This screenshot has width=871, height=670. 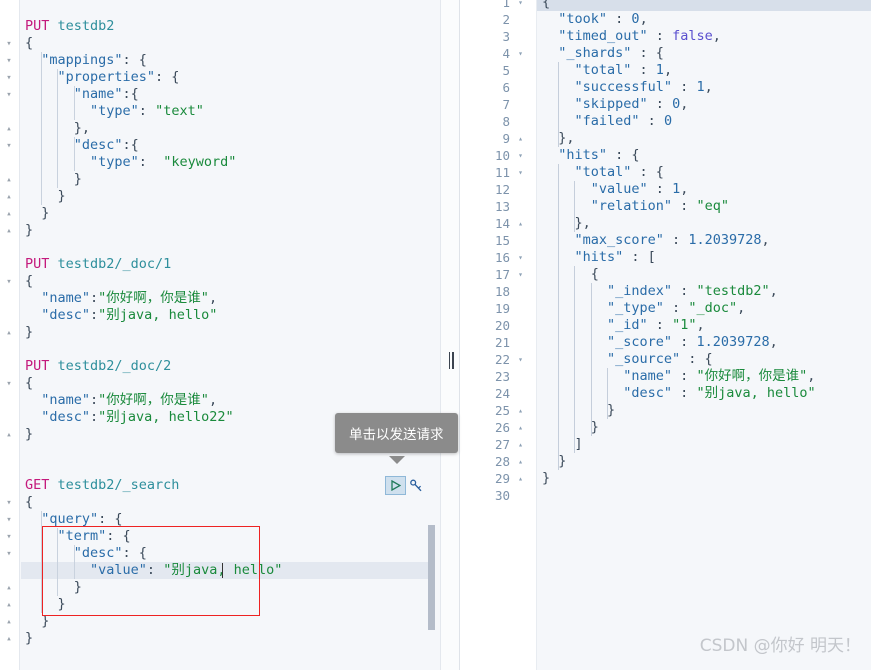 What do you see at coordinates (450, 335) in the screenshot?
I see `pane-splitter` at bounding box center [450, 335].